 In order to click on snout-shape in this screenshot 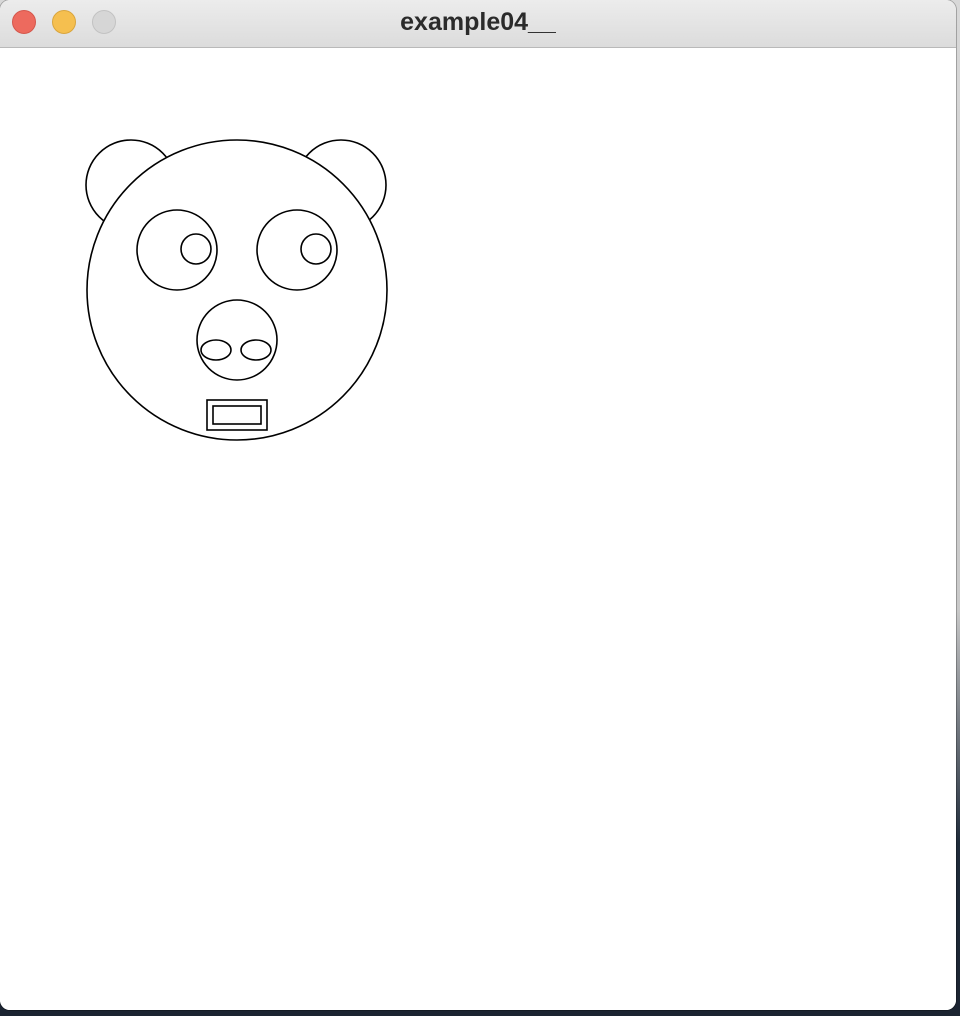, I will do `click(237, 340)`.